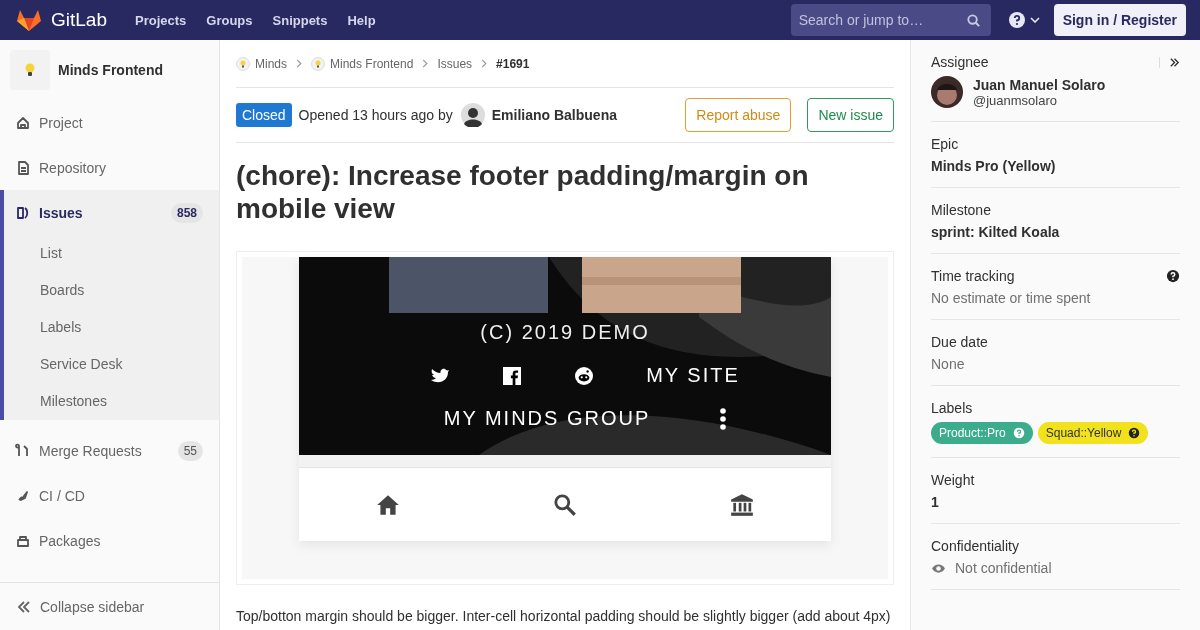 The height and width of the screenshot is (630, 1200). Describe the element at coordinates (372, 63) in the screenshot. I see `breadcrumb-link: Minds Frontend` at that location.